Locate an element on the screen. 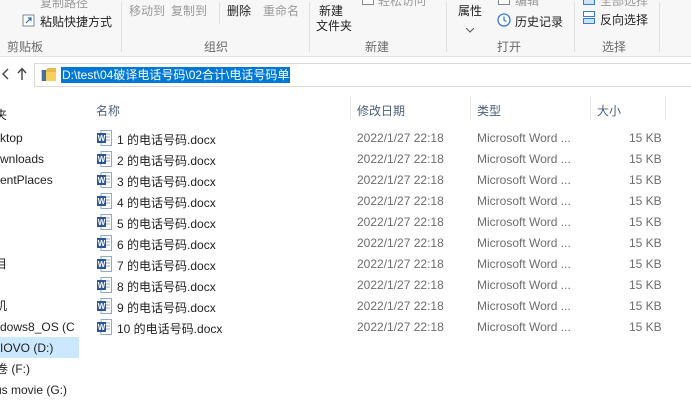 This screenshot has height=402, width=691. easy-access-button: 轻松访问 is located at coordinates (402, 4).